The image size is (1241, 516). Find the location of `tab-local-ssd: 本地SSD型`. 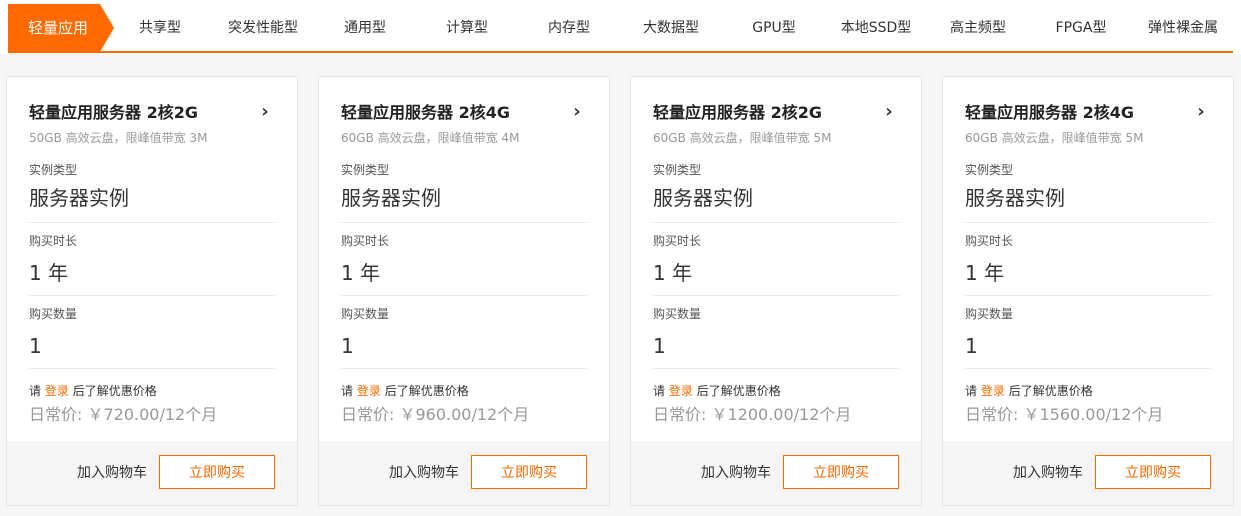

tab-local-ssd: 本地SSD型 is located at coordinates (876, 28).